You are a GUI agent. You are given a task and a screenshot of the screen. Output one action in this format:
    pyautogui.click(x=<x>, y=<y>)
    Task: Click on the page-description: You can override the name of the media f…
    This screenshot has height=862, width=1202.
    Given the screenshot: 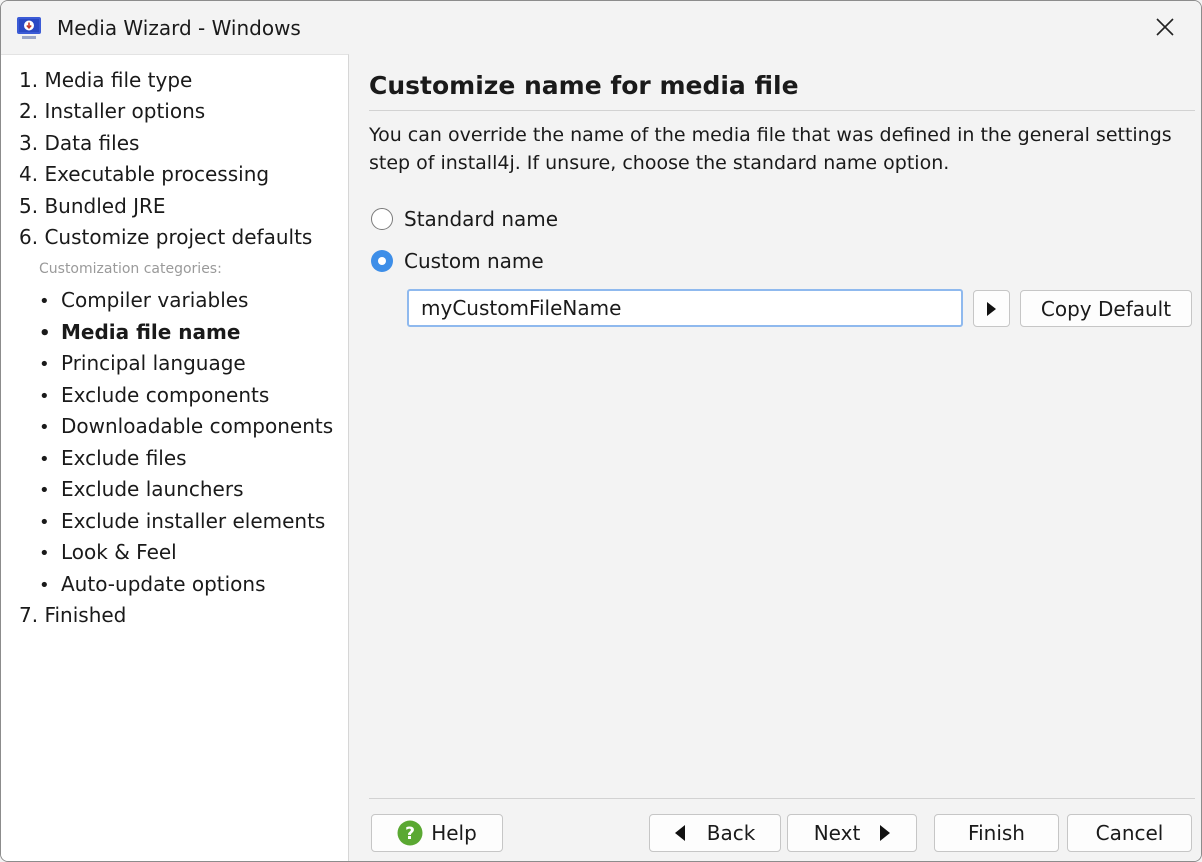 What is the action you would take?
    pyautogui.click(x=770, y=149)
    